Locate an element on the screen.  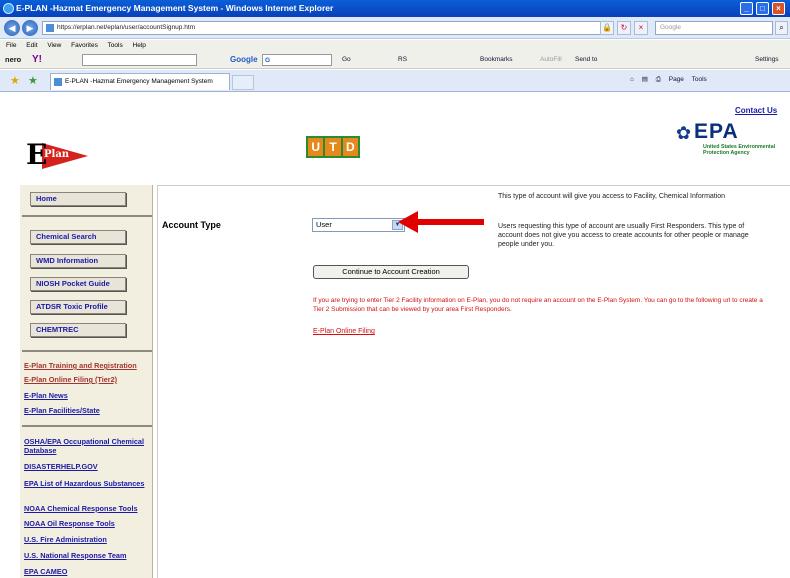
add-favorite-icon: ★ is located at coordinates (33, 80).